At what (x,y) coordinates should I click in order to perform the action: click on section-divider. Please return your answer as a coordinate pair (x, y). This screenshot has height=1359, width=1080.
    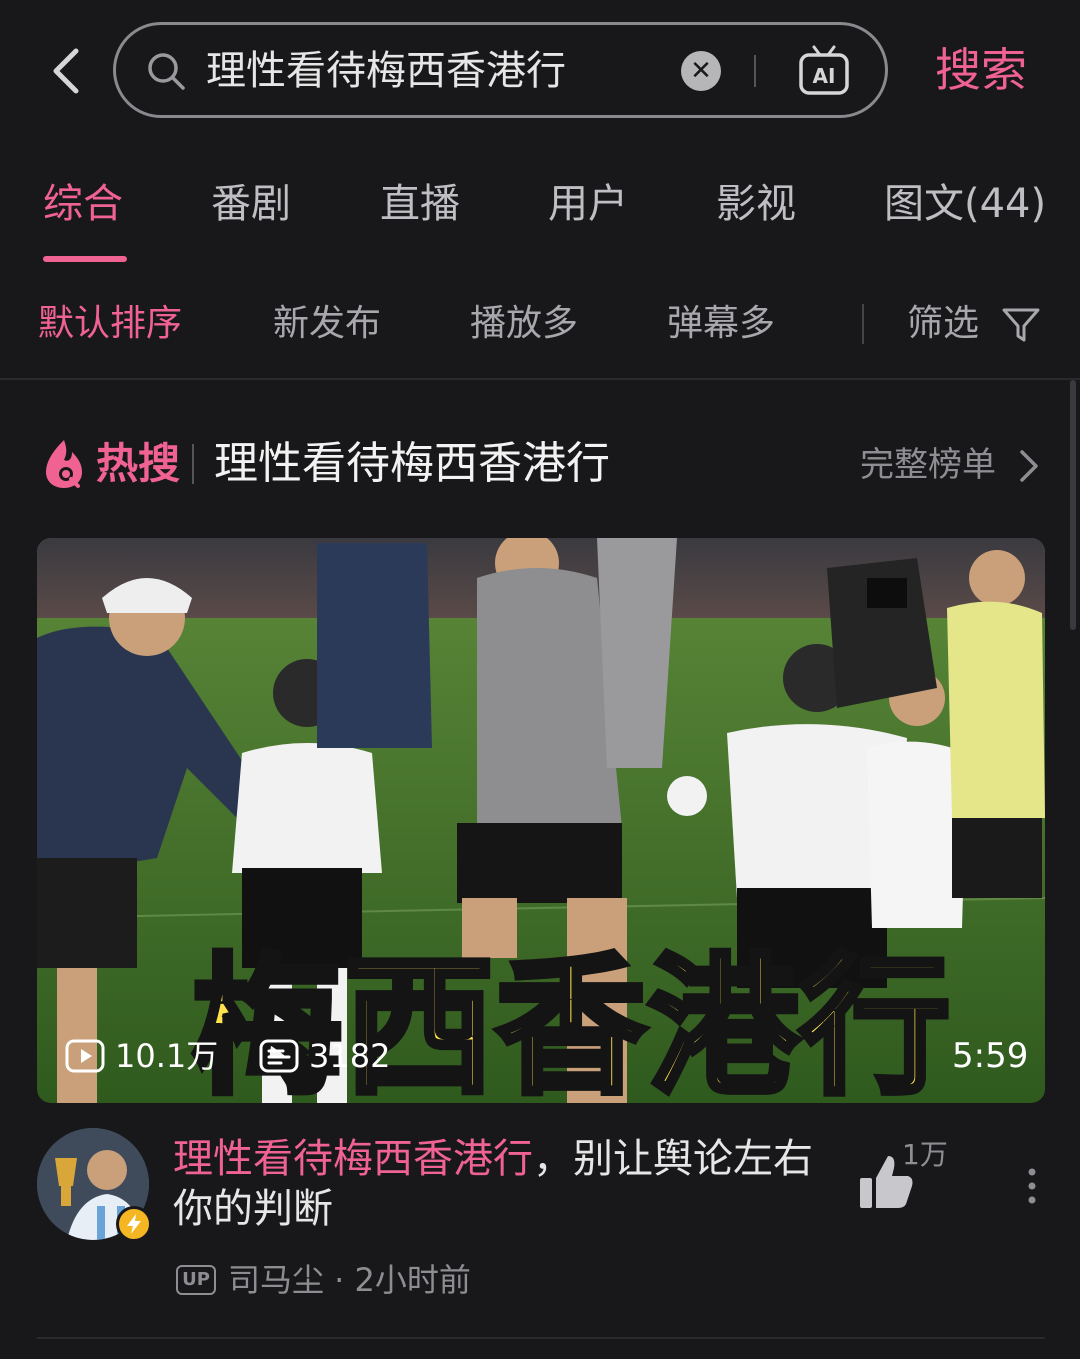
    Looking at the image, I should click on (540, 379).